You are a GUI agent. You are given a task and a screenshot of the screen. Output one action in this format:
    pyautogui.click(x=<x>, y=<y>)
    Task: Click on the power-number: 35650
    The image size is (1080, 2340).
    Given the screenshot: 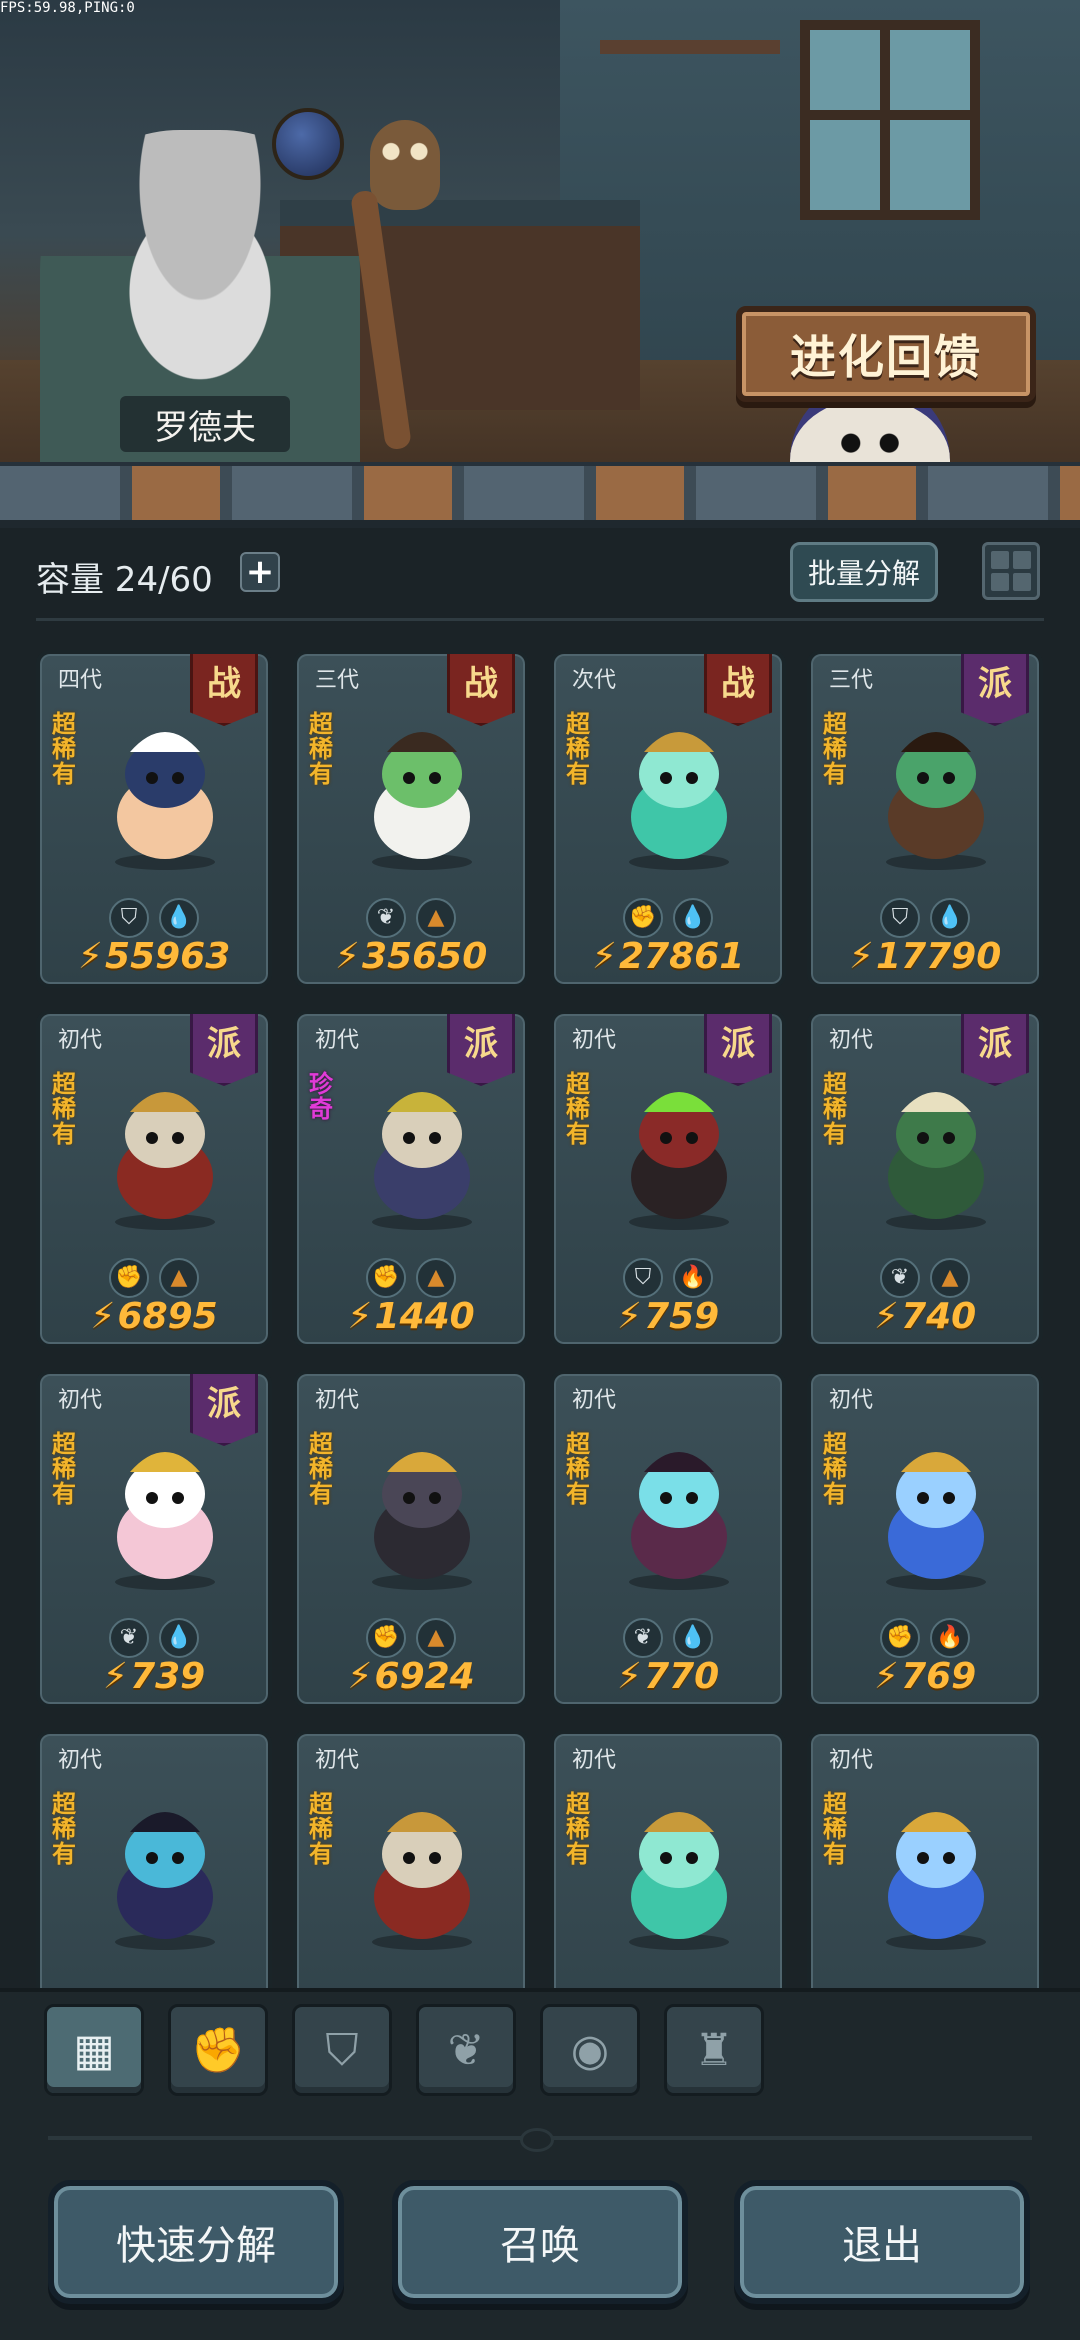 What is the action you would take?
    pyautogui.click(x=425, y=956)
    